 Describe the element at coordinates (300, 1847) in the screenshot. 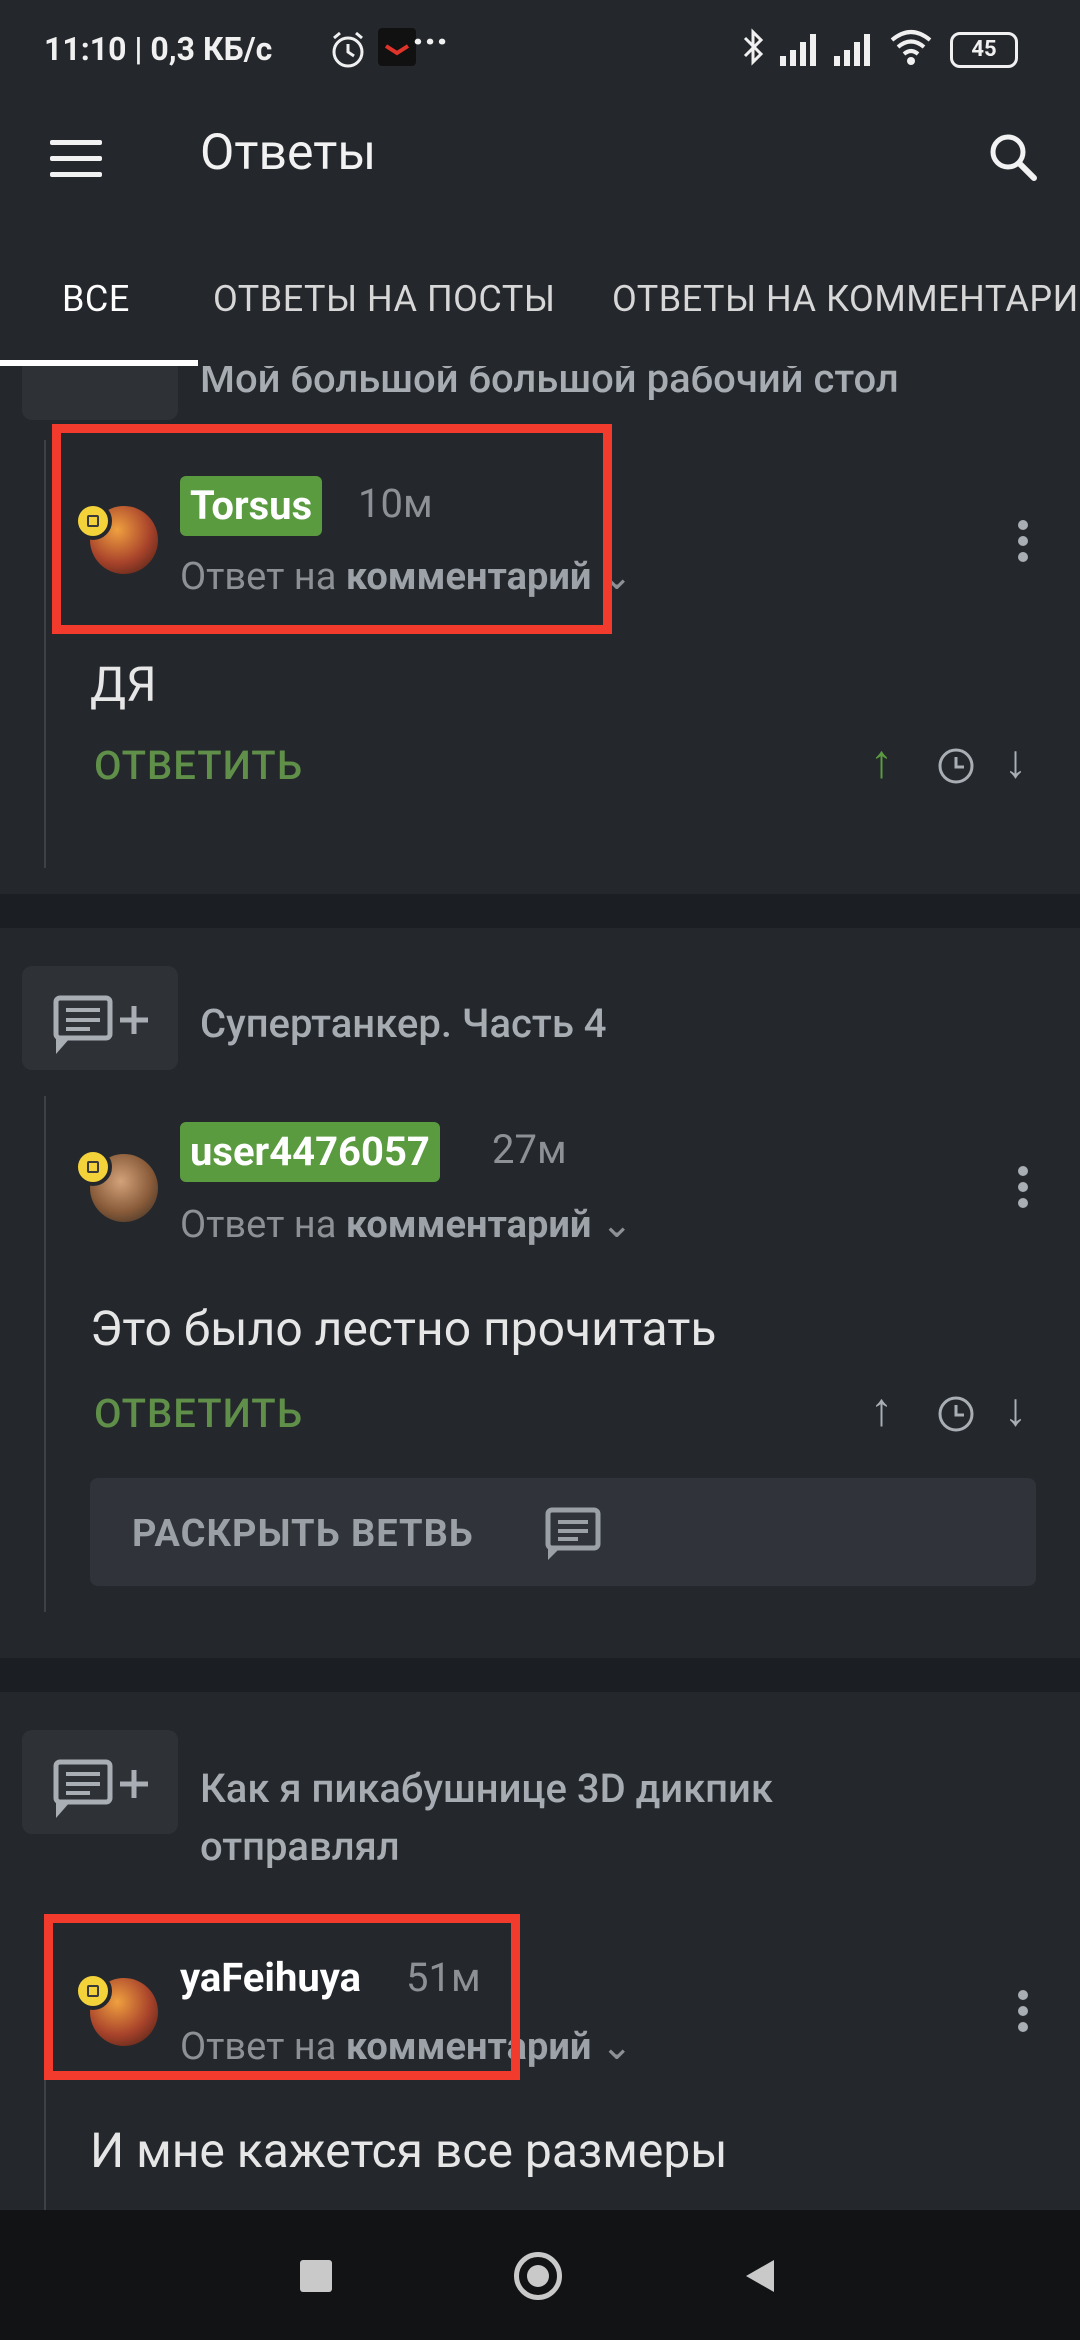

I see `post-title-line2: отправлял` at that location.